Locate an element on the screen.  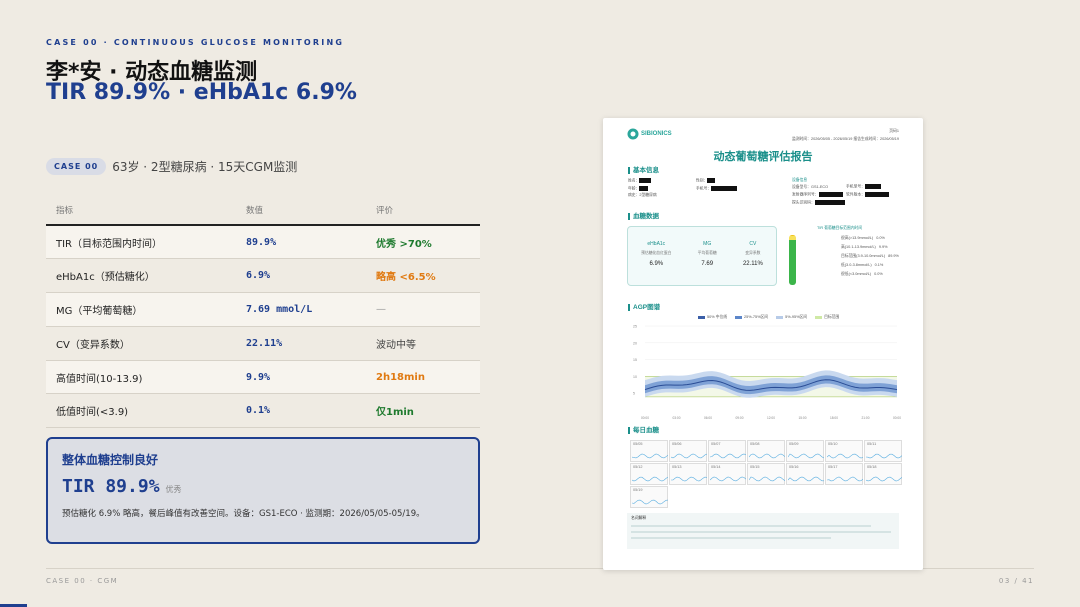
redacted-phone is located at coordinates (724, 188).